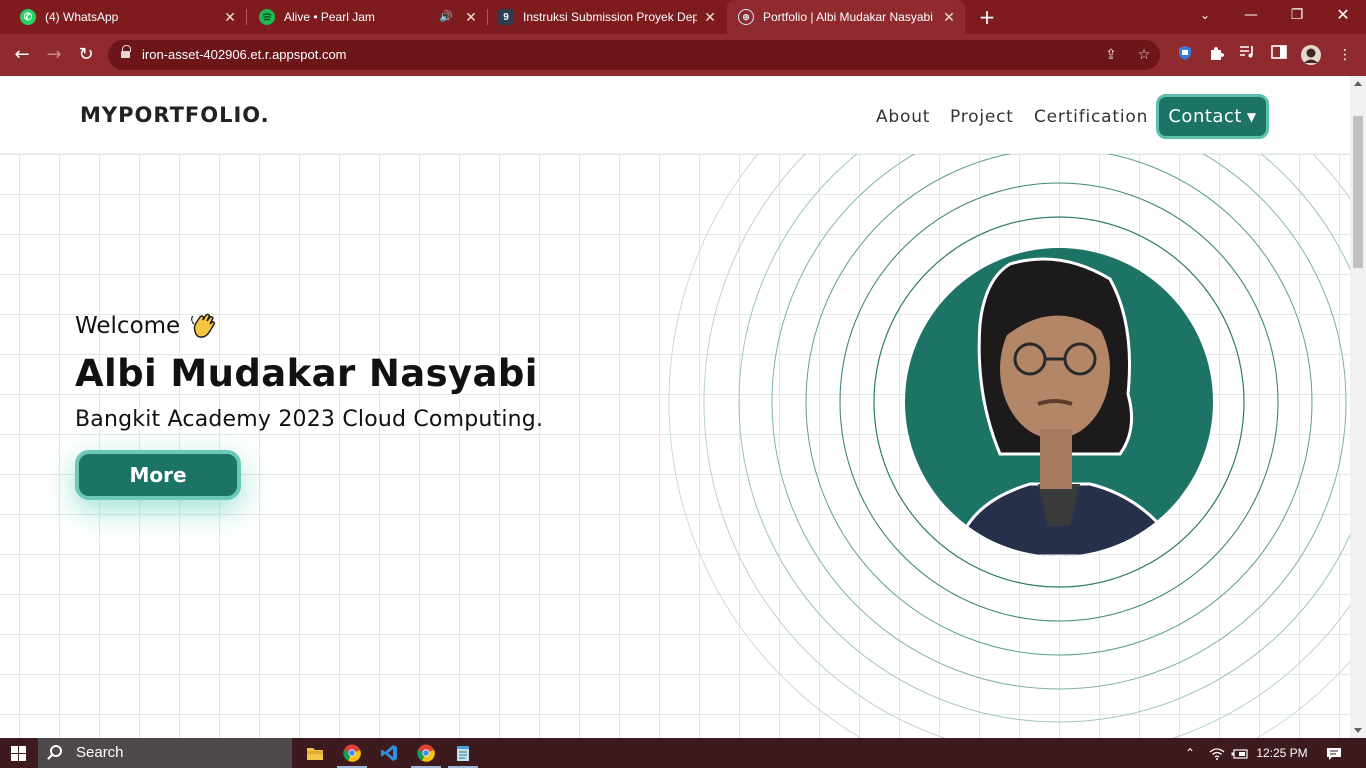 This screenshot has width=1366, height=768. What do you see at coordinates (22, 55) in the screenshot?
I see `back-button: ←` at bounding box center [22, 55].